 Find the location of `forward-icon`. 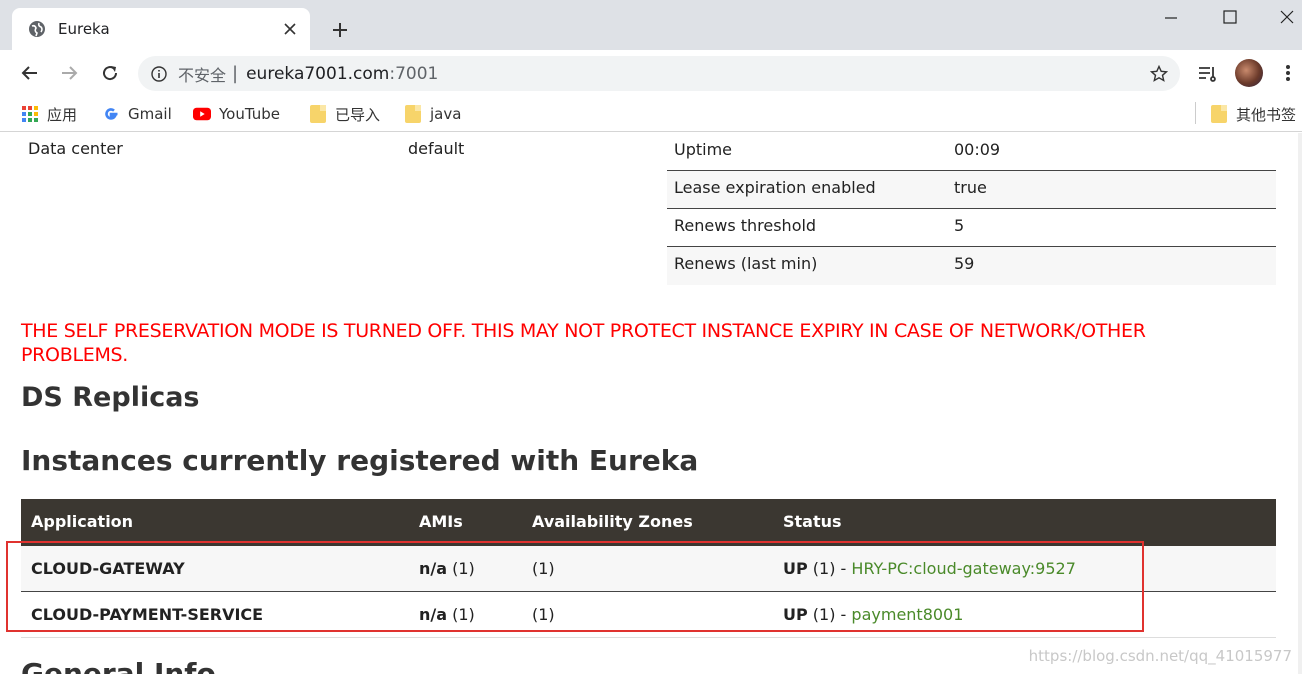

forward-icon is located at coordinates (69, 73).